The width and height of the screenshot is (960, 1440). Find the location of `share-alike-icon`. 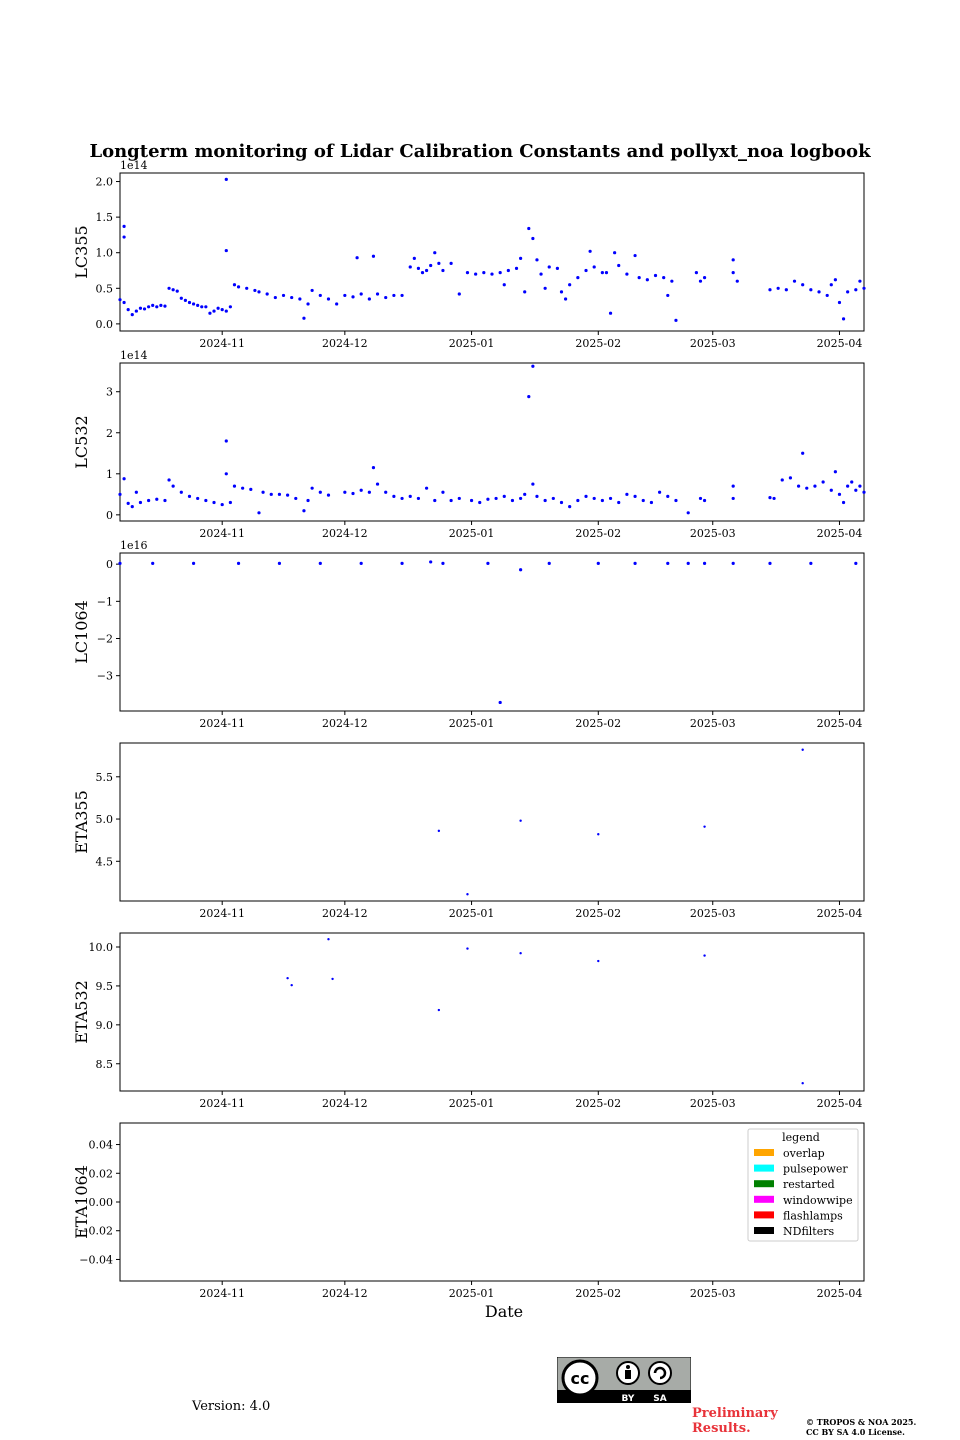

share-alike-icon is located at coordinates (660, 1373).